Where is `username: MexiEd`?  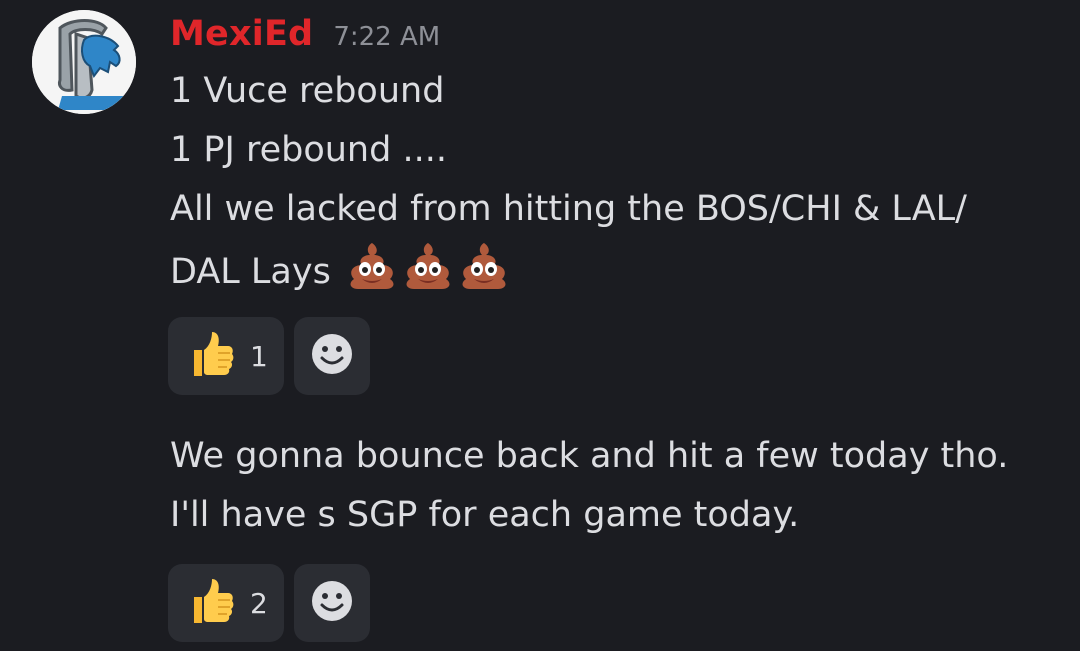 username: MexiEd is located at coordinates (241, 34).